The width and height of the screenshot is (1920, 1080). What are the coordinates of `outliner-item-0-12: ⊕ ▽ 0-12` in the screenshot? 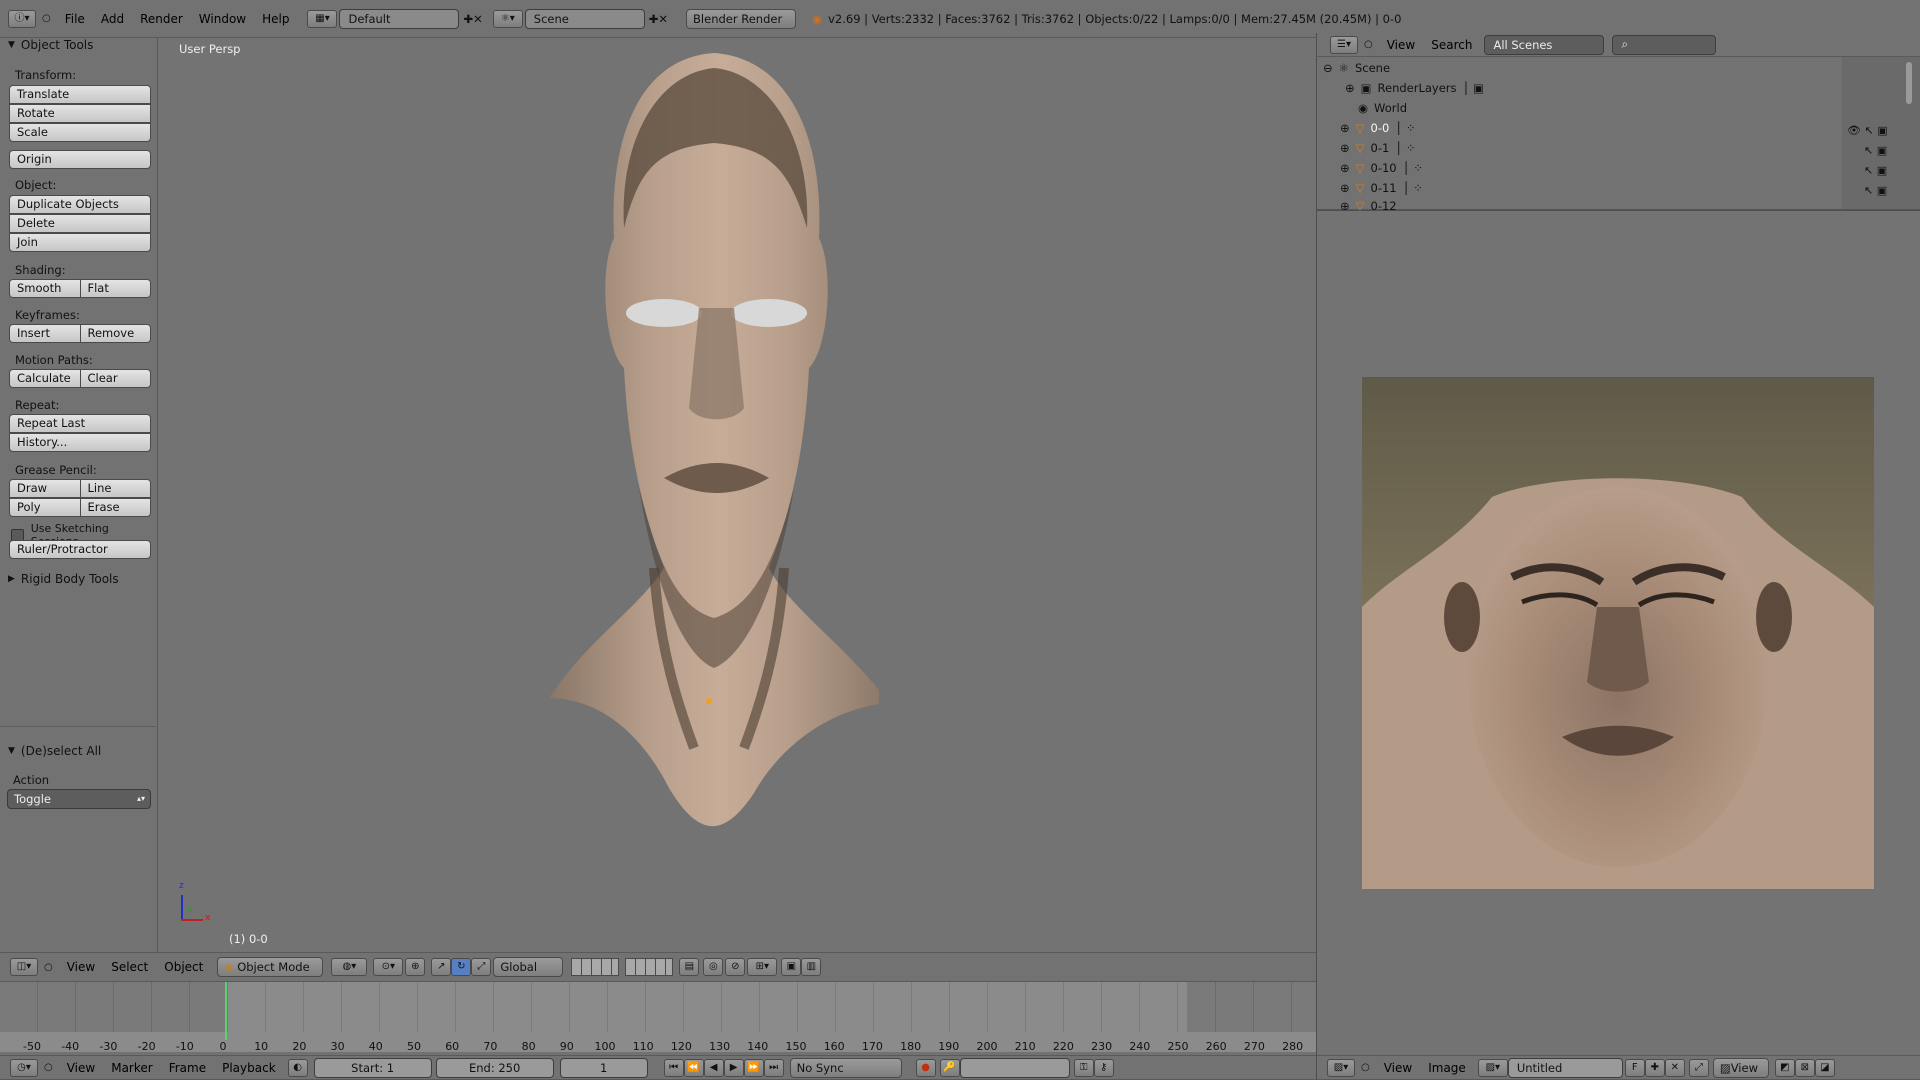 It's located at (1368, 205).